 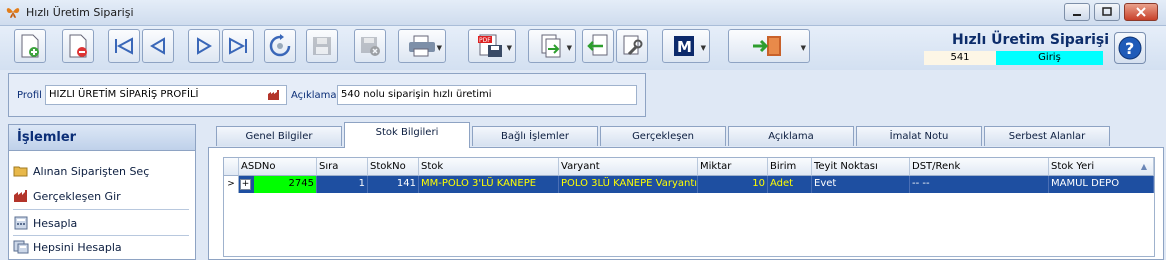 I want to click on delete-button, so click(x=78, y=46).